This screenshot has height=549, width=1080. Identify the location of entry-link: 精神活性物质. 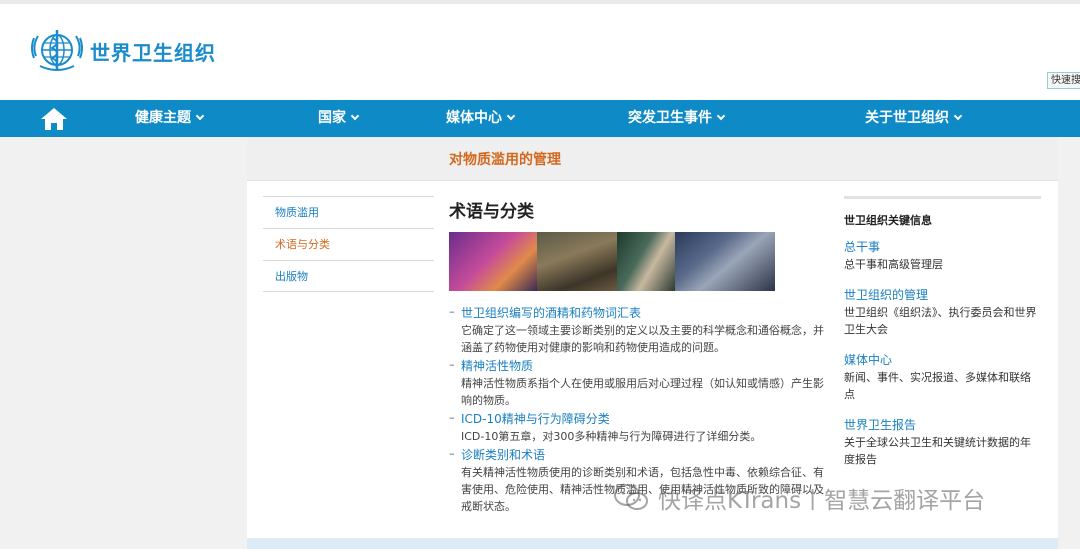
(643, 366).